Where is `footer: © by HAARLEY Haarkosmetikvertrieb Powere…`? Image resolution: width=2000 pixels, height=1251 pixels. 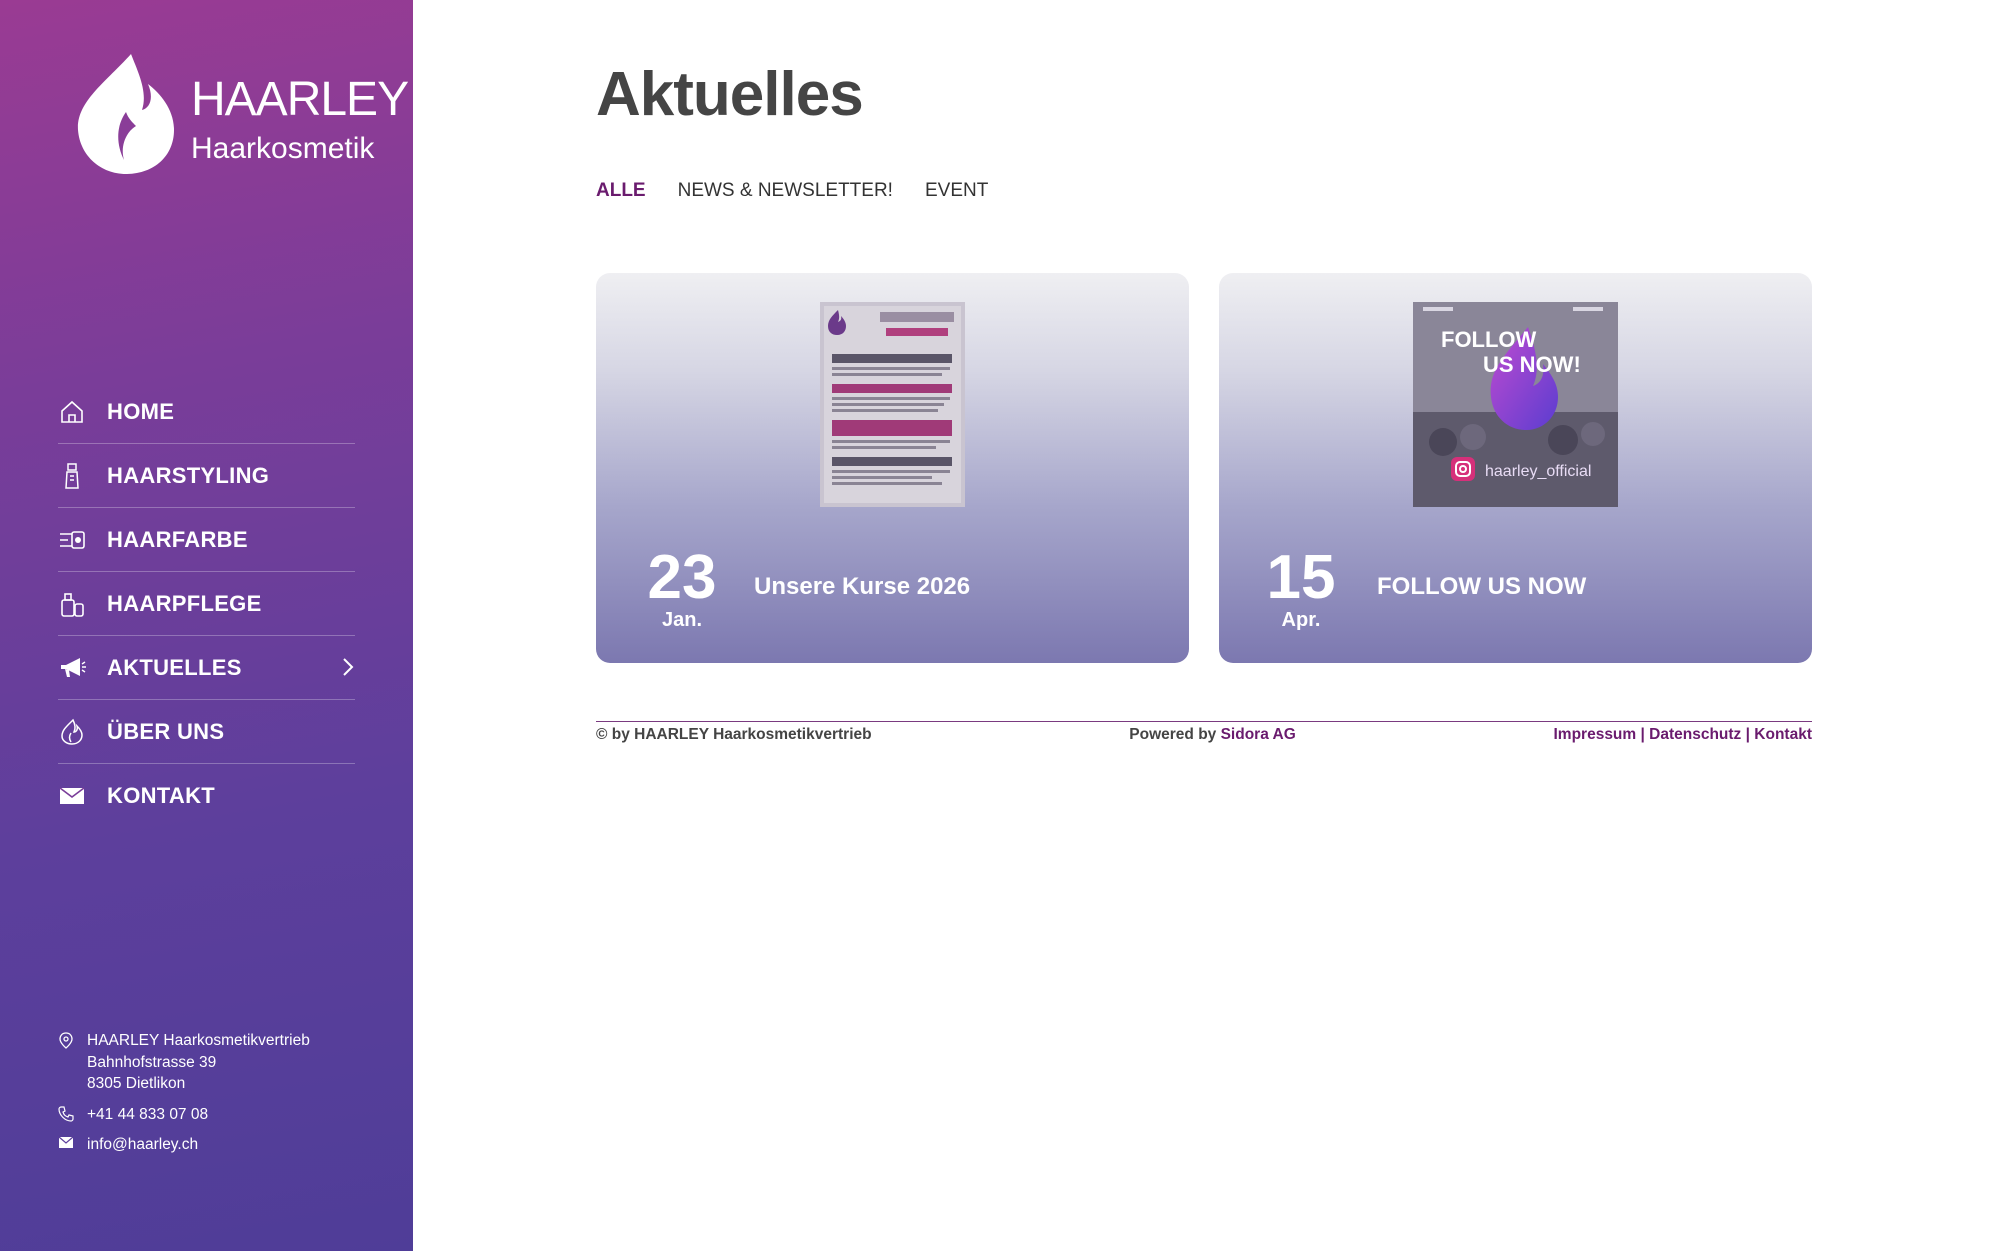
footer: © by HAARLEY Haarkosmetikvertrieb Powere… is located at coordinates (1204, 732).